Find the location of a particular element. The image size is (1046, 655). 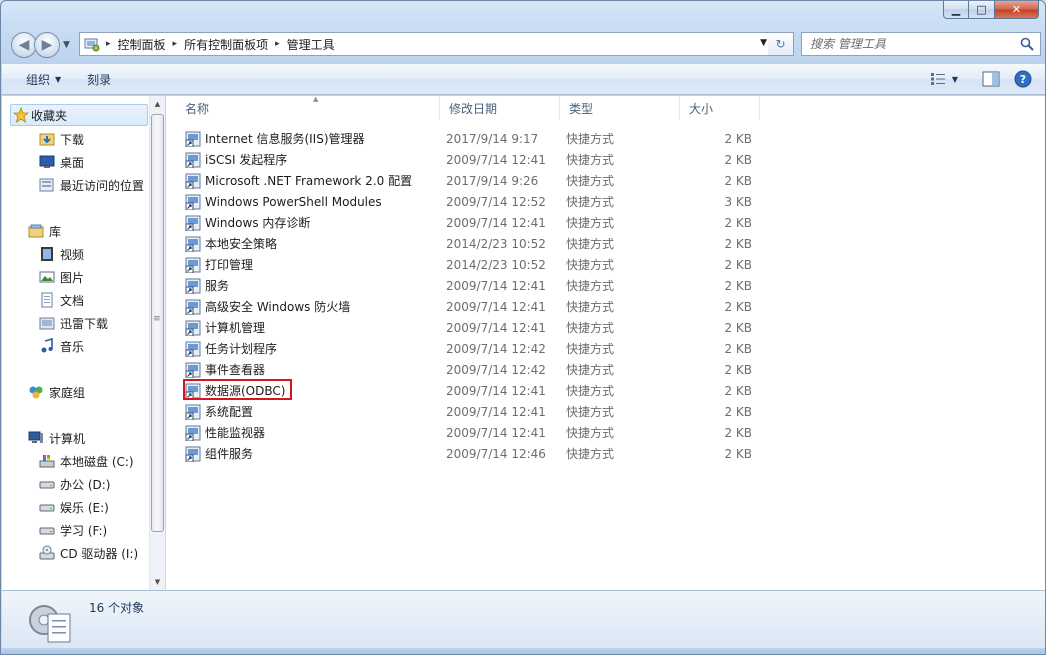

file-name-cell: 事件查看器 is located at coordinates (225, 369).